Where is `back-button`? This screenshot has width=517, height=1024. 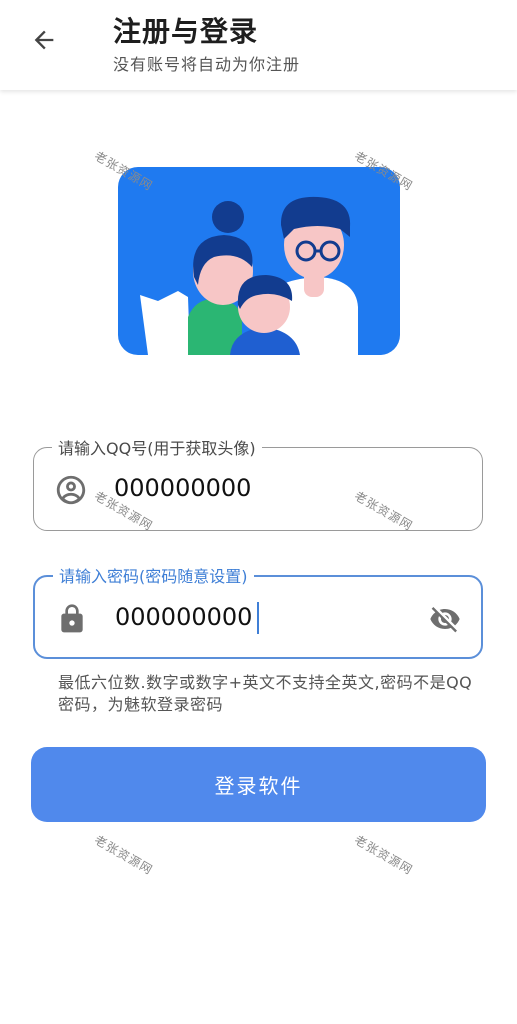
back-button is located at coordinates (44, 40).